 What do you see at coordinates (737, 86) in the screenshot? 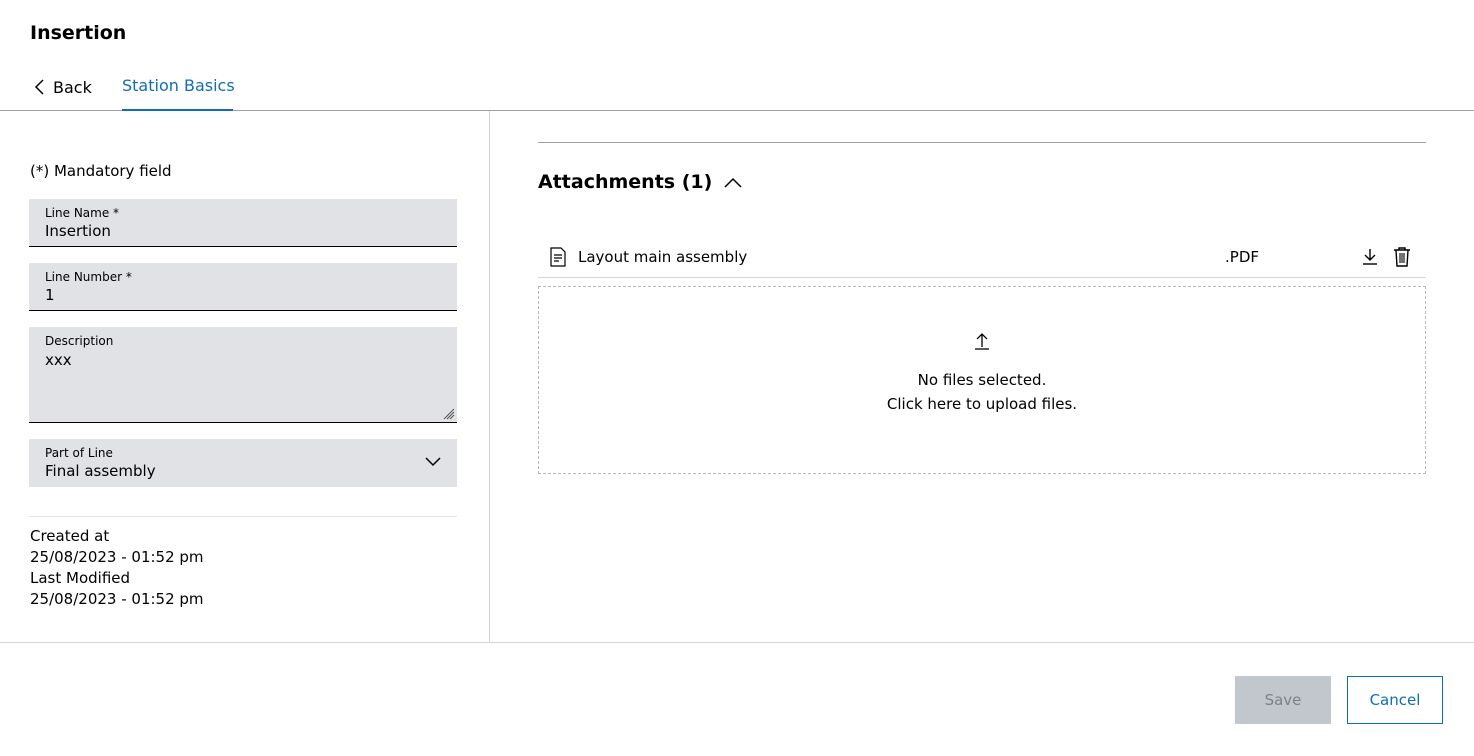
I see `tab-bar: Back Station Basics` at bounding box center [737, 86].